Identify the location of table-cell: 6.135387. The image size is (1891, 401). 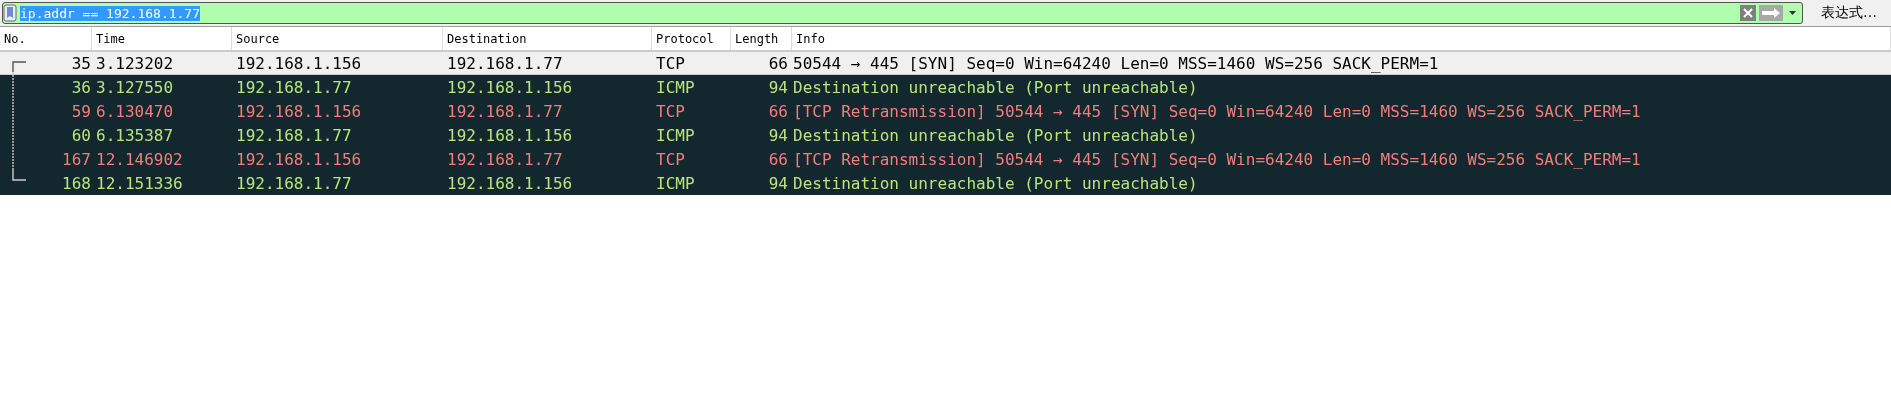
(135, 135).